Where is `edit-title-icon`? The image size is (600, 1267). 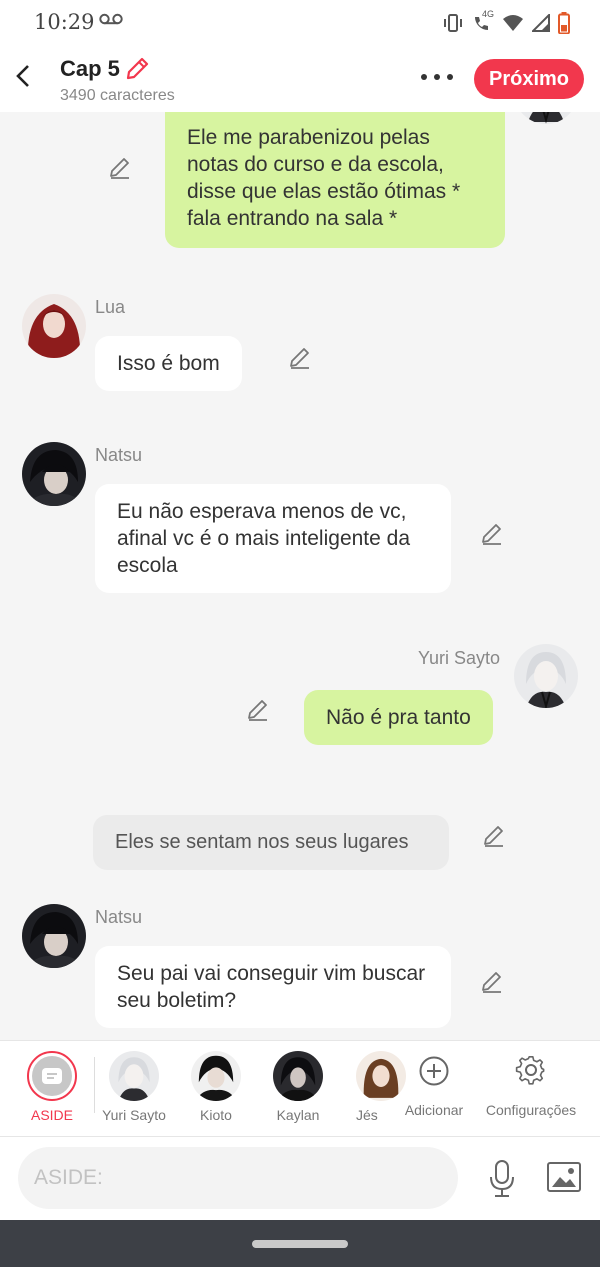 edit-title-icon is located at coordinates (137, 69).